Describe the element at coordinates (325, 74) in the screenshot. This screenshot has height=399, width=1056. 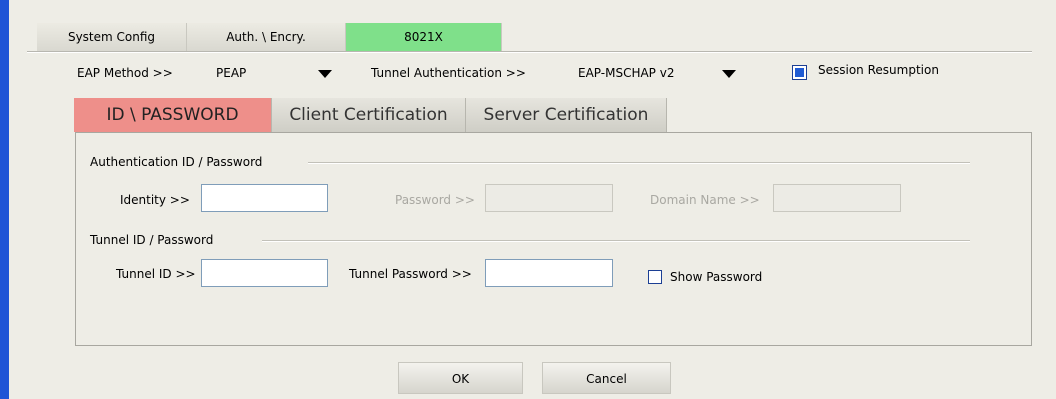
I see `eap-method-dropdown-icon` at that location.